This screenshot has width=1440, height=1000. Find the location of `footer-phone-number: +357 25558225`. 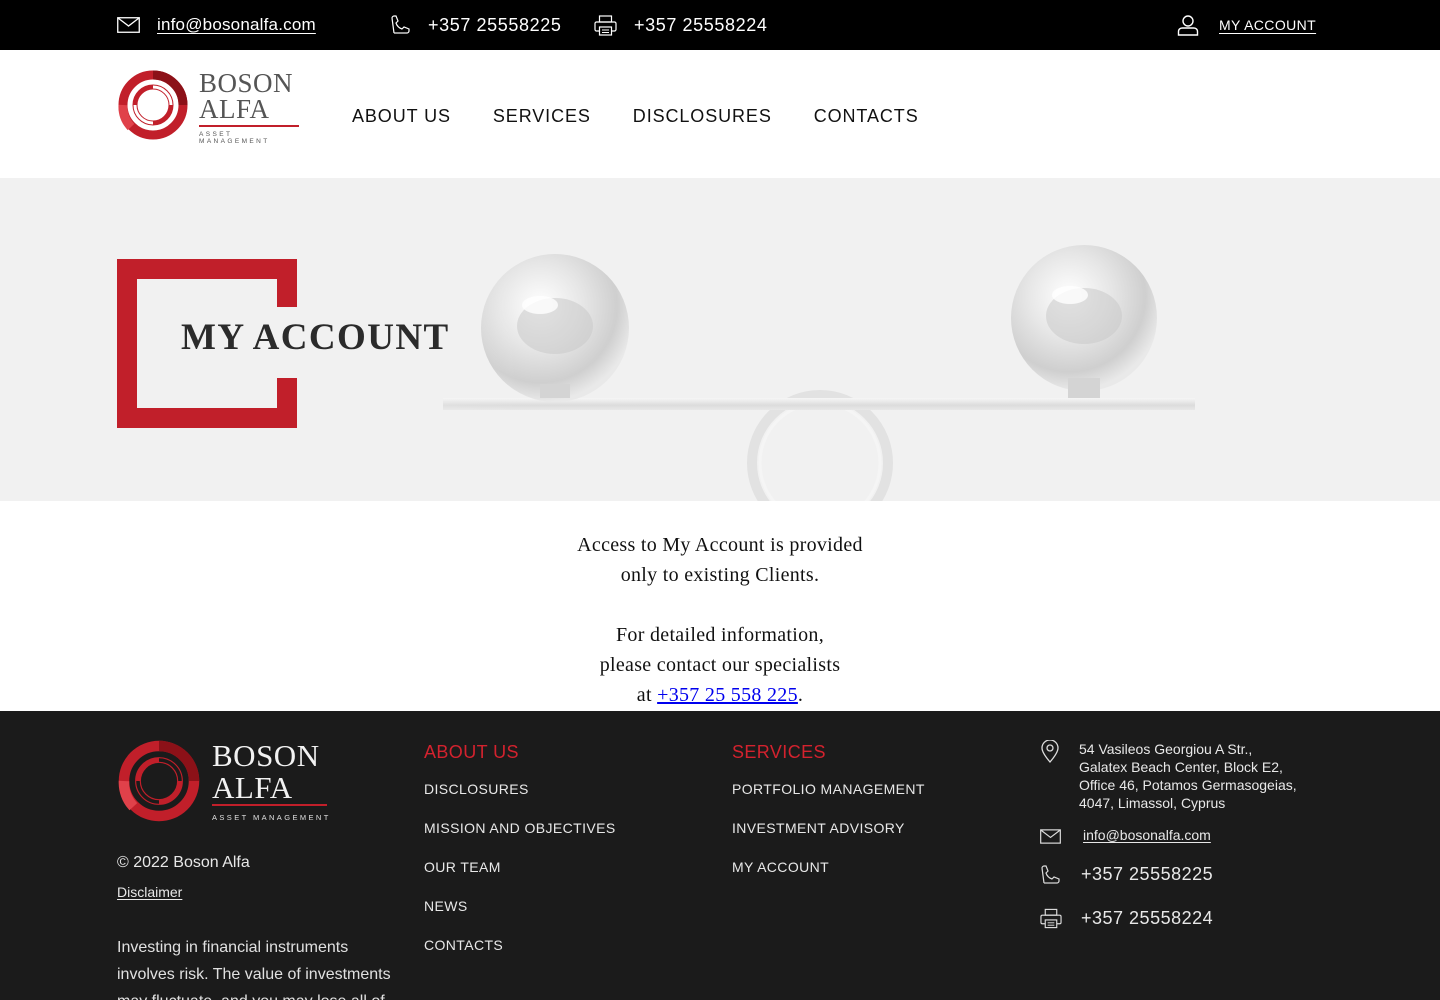

footer-phone-number: +357 25558225 is located at coordinates (1147, 874).